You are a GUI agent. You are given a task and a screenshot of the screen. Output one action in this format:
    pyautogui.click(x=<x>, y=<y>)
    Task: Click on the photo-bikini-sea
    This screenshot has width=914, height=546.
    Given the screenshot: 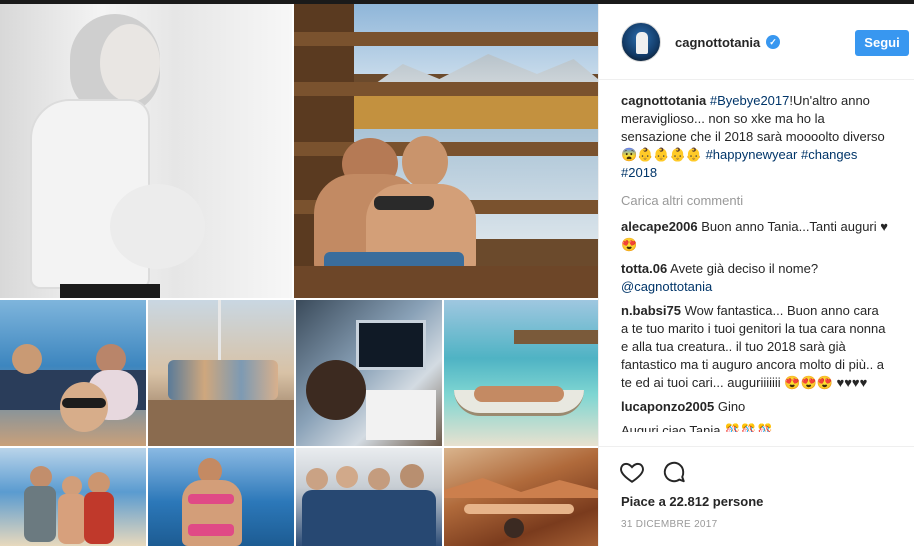 What is the action you would take?
    pyautogui.click(x=221, y=497)
    